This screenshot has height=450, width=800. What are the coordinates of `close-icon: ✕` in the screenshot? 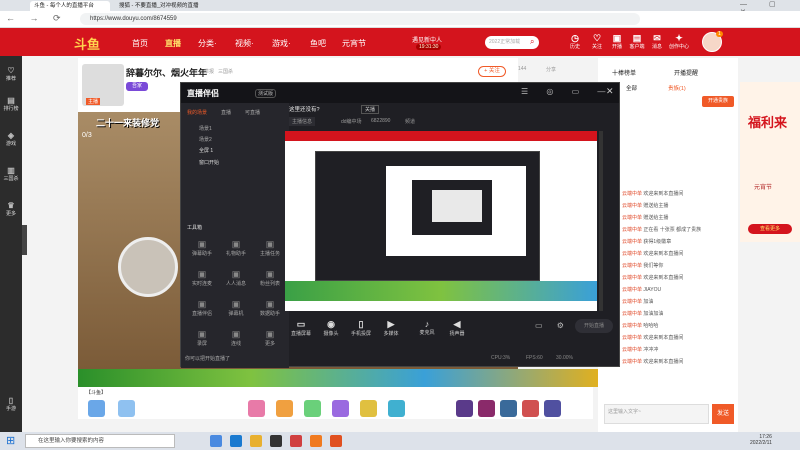 It's located at (610, 91).